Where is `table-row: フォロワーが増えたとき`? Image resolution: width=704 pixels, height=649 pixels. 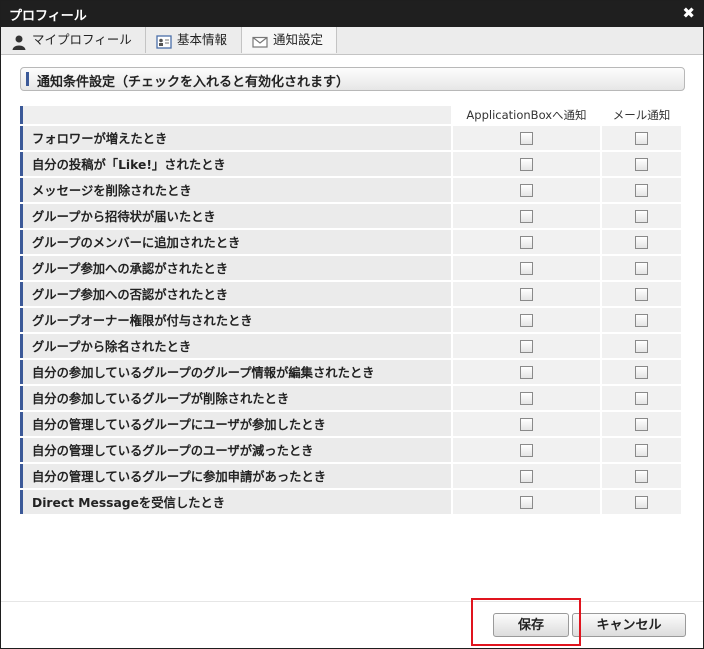 table-row: フォロワーが増えたとき is located at coordinates (350, 138).